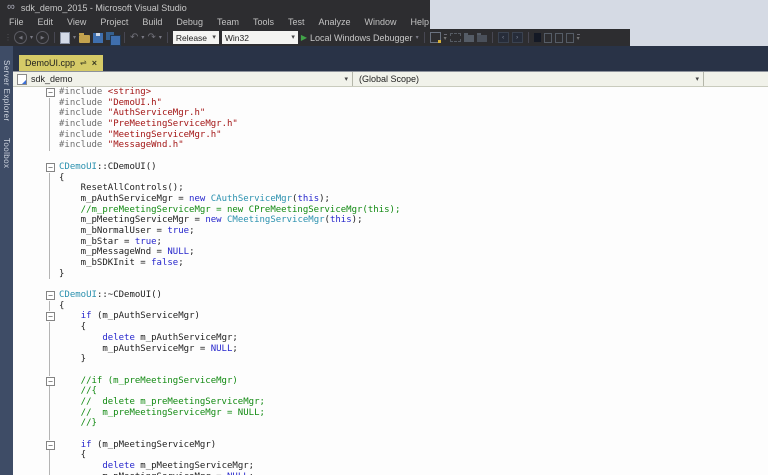 This screenshot has height=475, width=768. Describe the element at coordinates (390, 231) in the screenshot. I see `code-line: m_bNormalUser = true;` at that location.